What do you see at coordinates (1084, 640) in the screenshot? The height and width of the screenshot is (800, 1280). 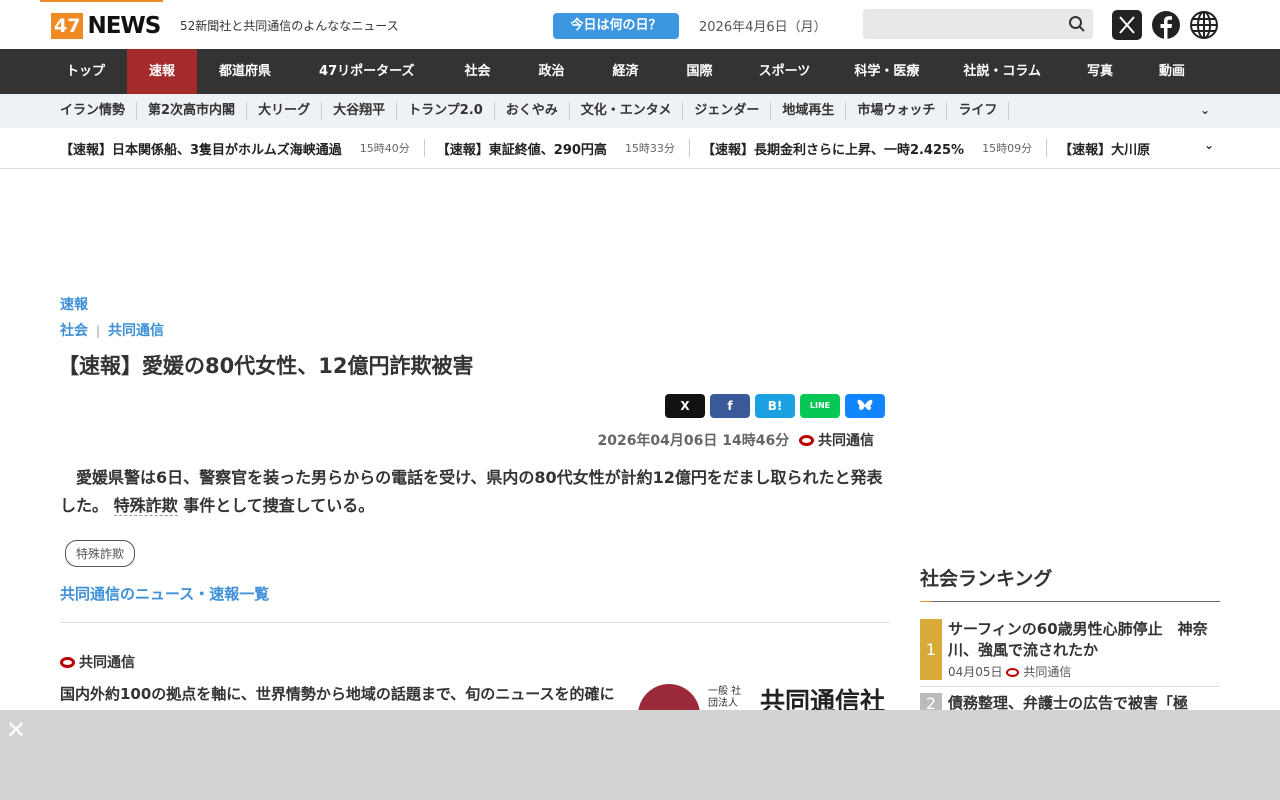 I see `ranking-item-title: サーフィンの60歳男性心肺停止 神奈川、強風で流されたか` at bounding box center [1084, 640].